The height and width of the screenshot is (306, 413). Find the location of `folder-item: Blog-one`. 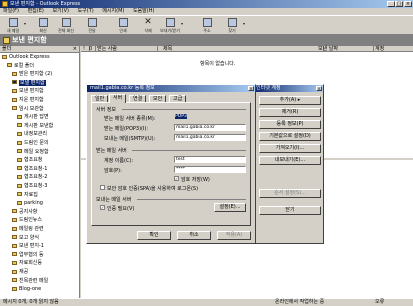

folder-item: Blog-one is located at coordinates (26, 289).